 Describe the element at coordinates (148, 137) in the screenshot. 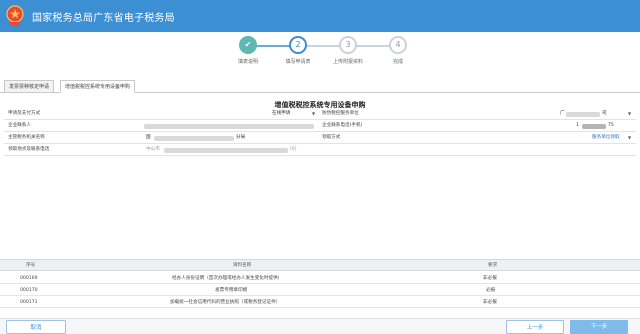

I see `tax-office-value: 国` at that location.